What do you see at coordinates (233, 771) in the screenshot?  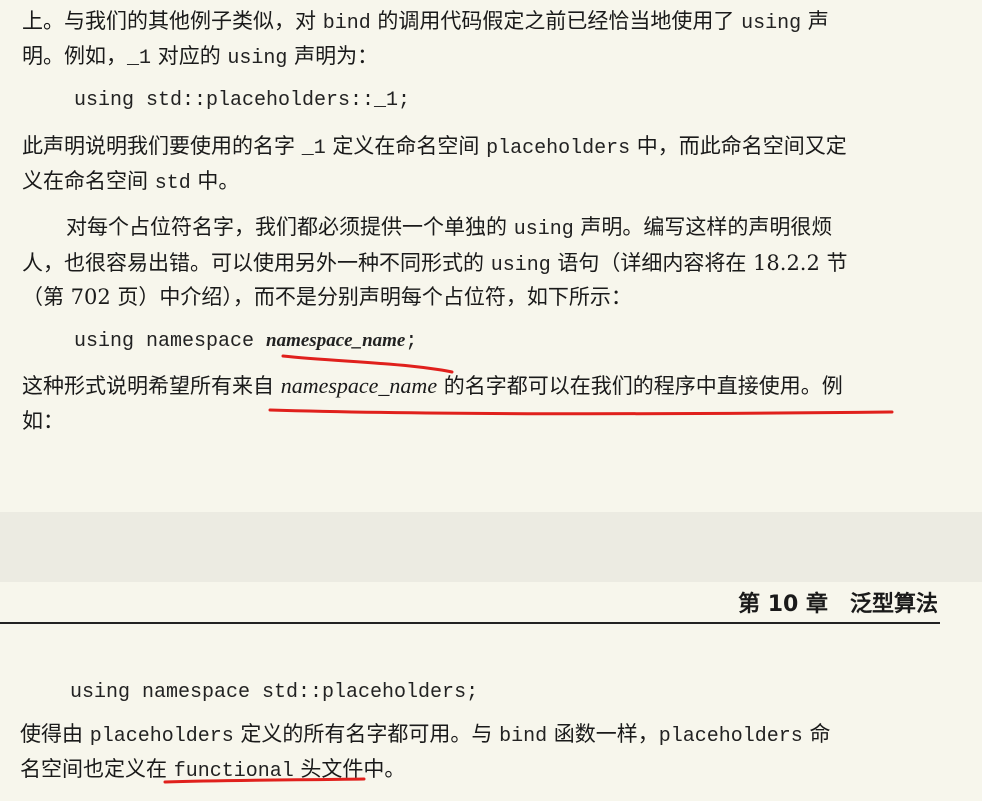 I see `code-functional: functional` at bounding box center [233, 771].